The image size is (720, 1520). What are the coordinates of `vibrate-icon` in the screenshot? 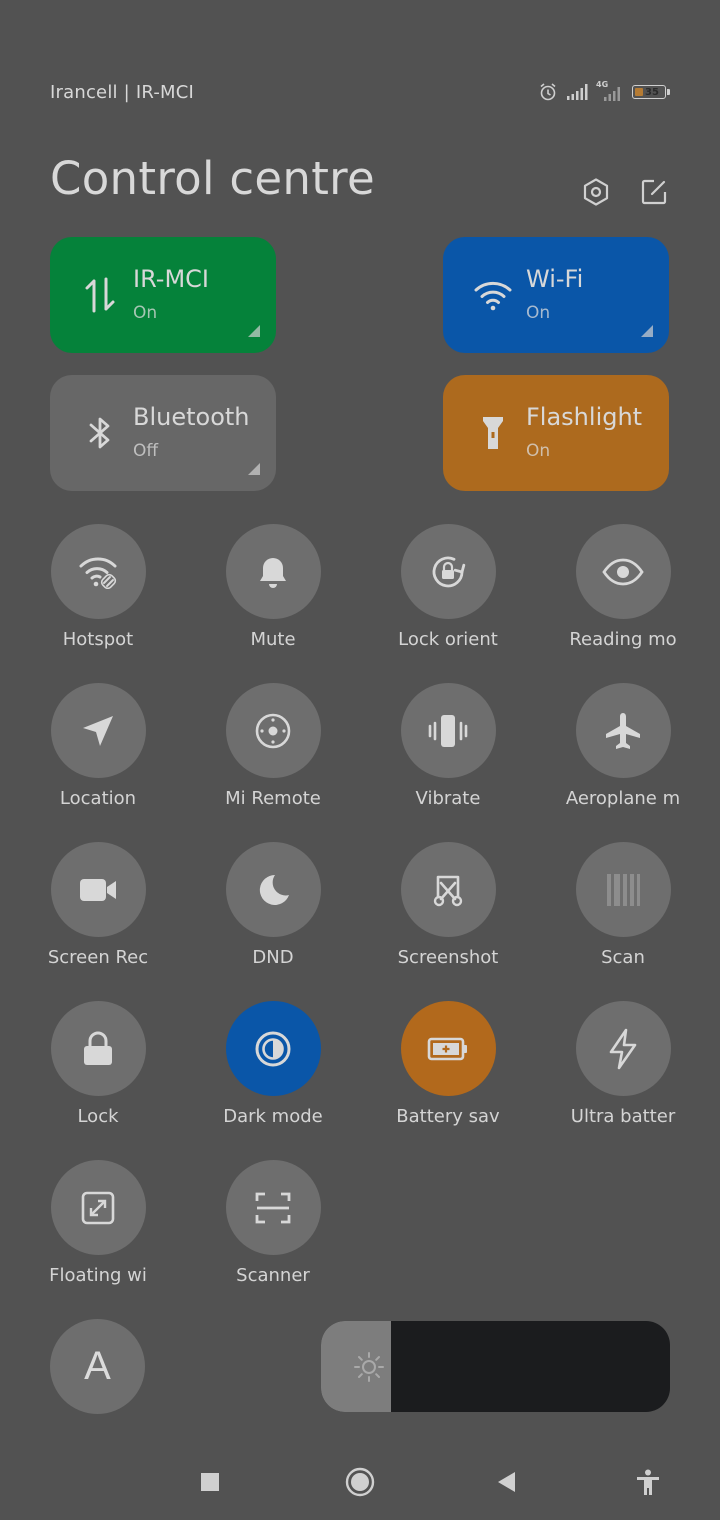 It's located at (448, 730).